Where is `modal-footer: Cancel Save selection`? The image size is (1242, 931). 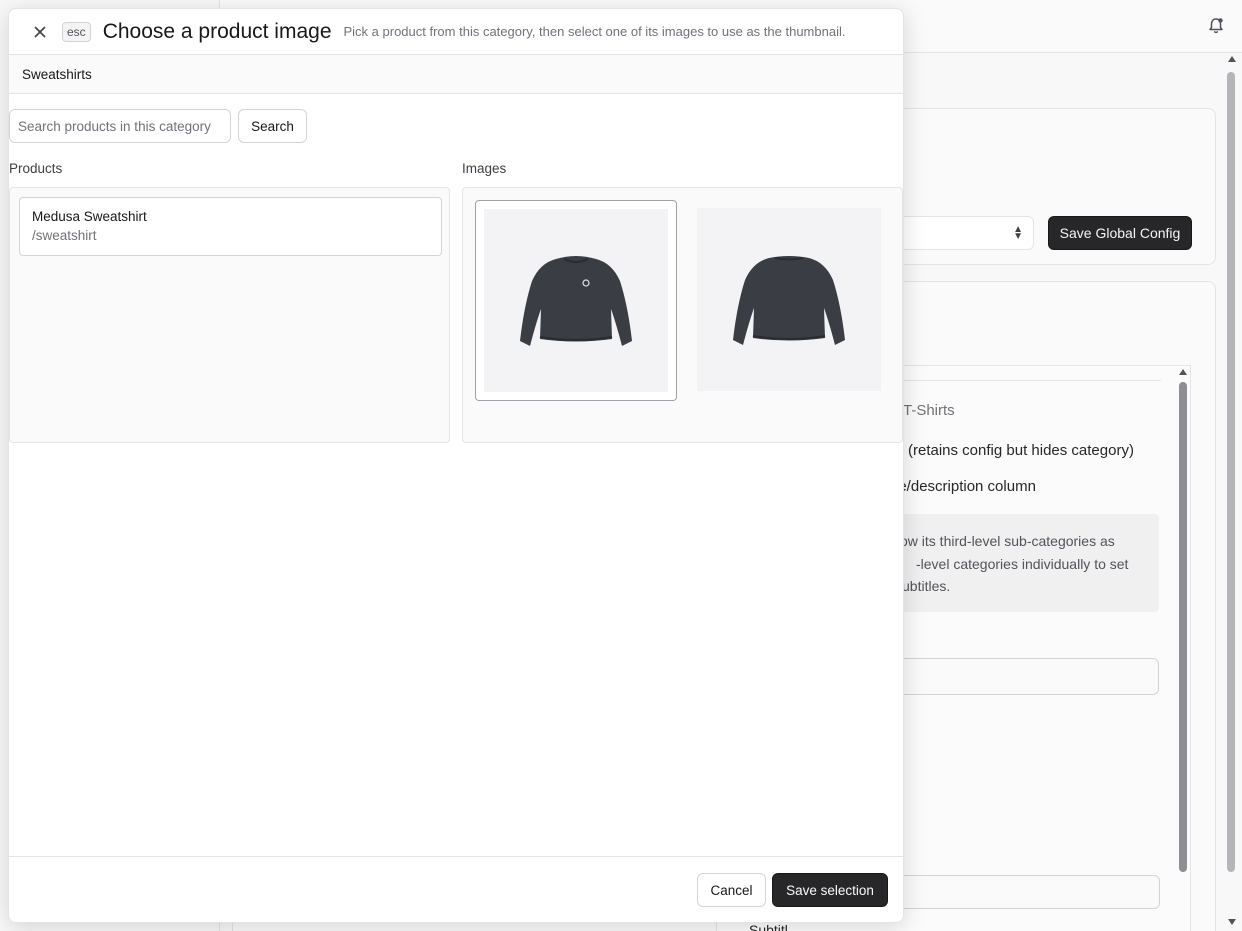
modal-footer: Cancel Save selection is located at coordinates (456, 889).